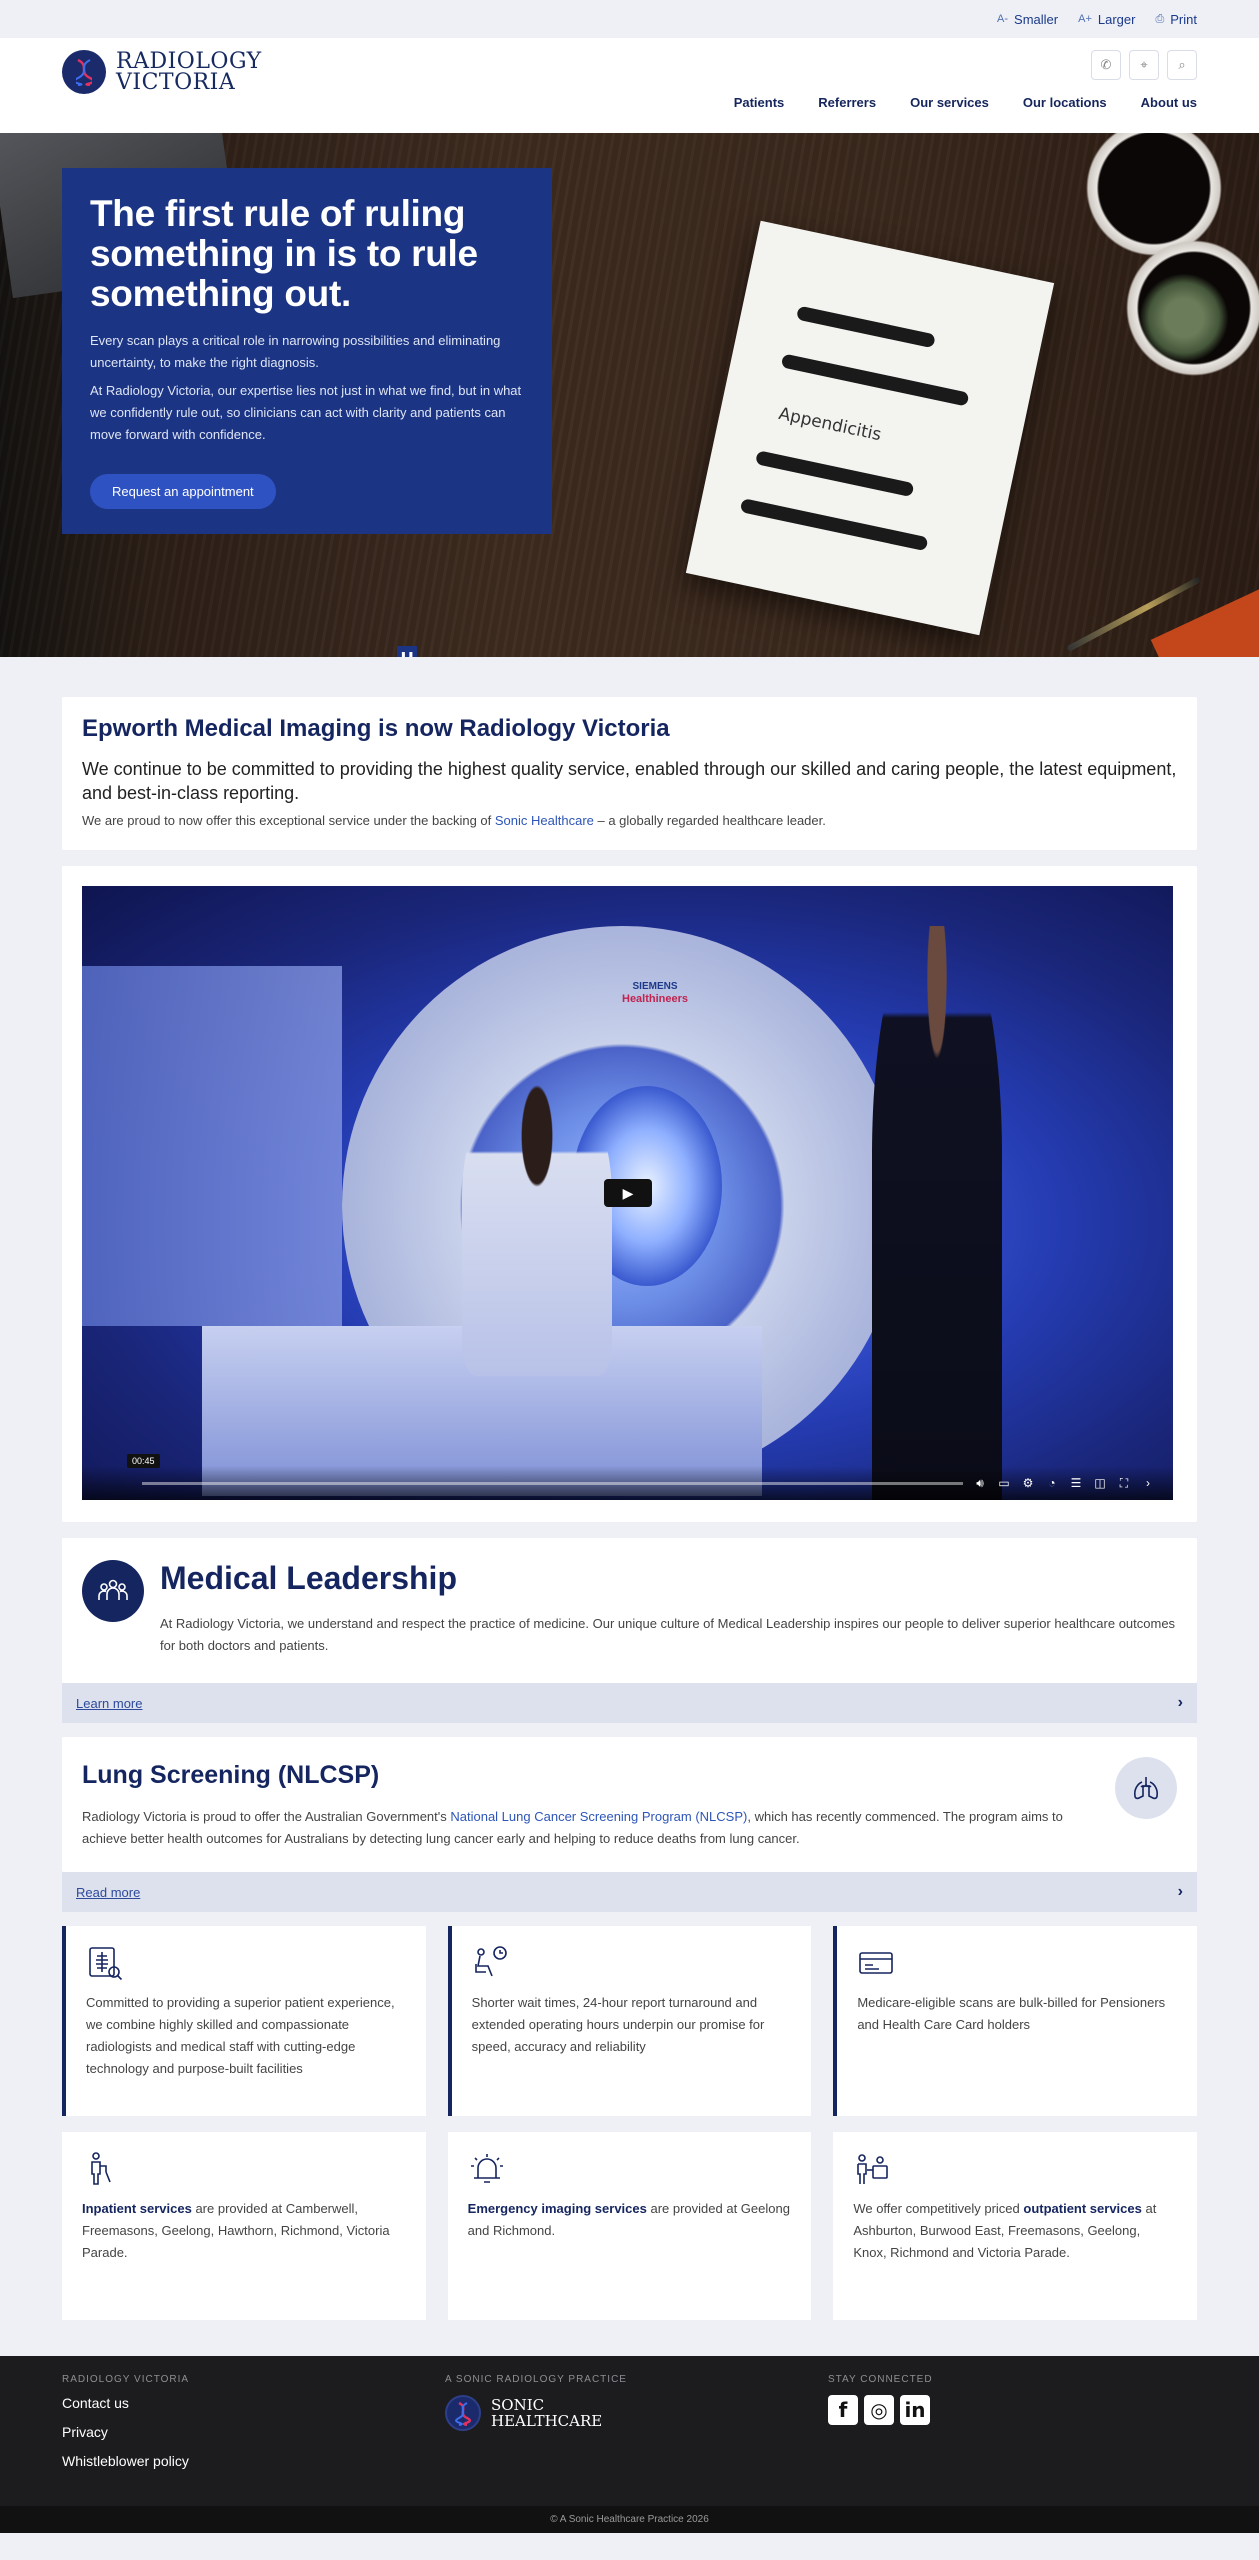  I want to click on video-progress-bar, so click(552, 1483).